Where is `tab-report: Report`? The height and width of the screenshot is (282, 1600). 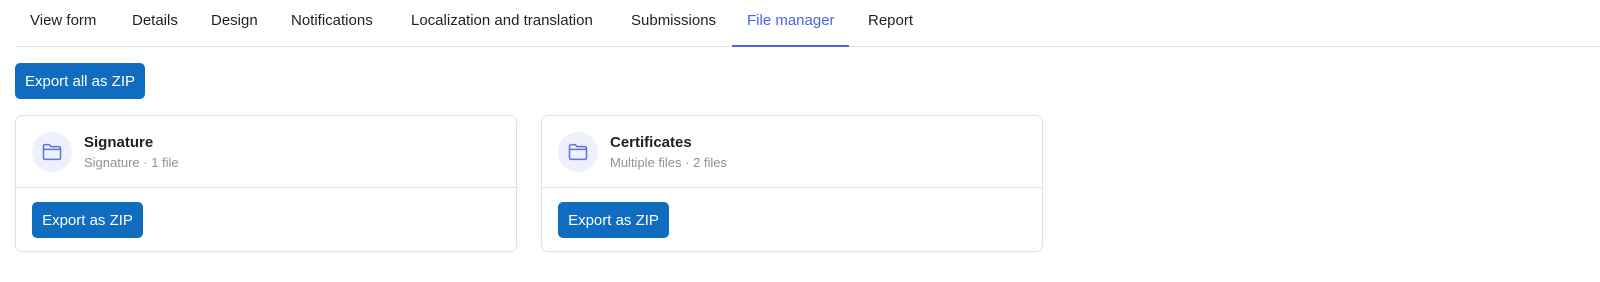 tab-report: Report is located at coordinates (894, 23).